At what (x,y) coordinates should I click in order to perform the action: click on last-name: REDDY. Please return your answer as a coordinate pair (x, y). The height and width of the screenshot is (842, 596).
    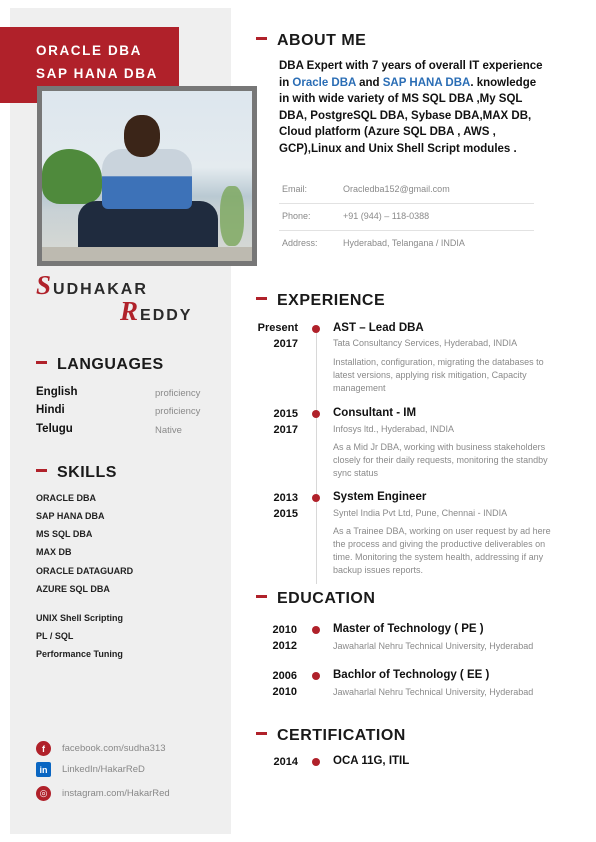
    Looking at the image, I should click on (156, 311).